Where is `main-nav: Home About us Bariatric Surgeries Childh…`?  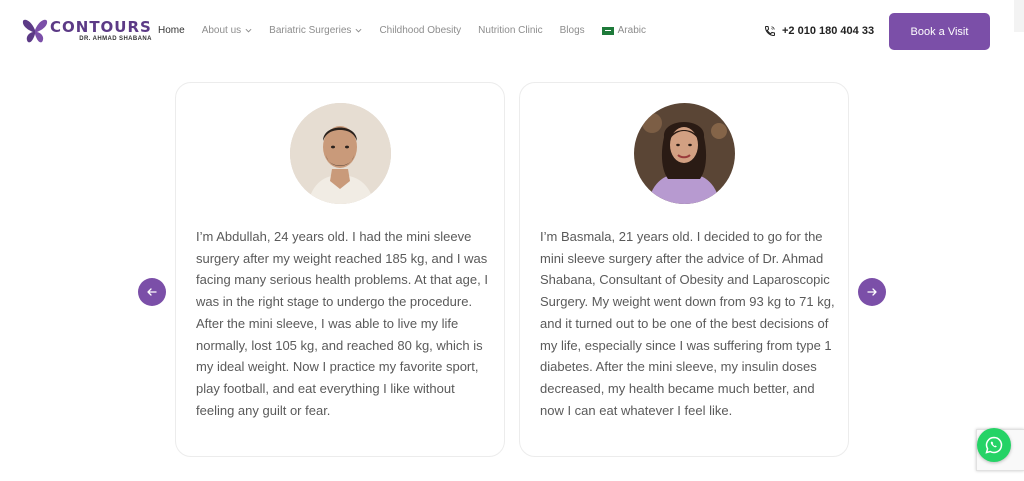
main-nav: Home About us Bariatric Surgeries Childh… is located at coordinates (410, 30).